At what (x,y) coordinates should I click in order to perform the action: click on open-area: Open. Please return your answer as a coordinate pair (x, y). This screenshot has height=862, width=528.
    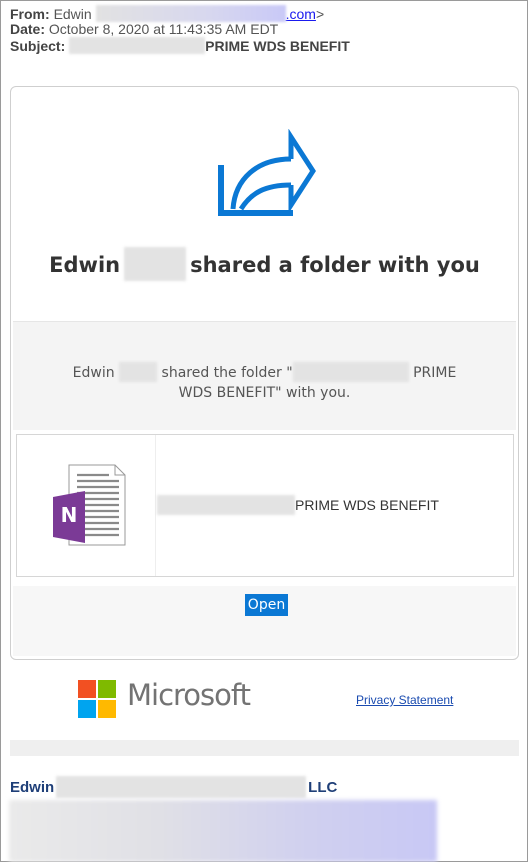
    Looking at the image, I should click on (264, 621).